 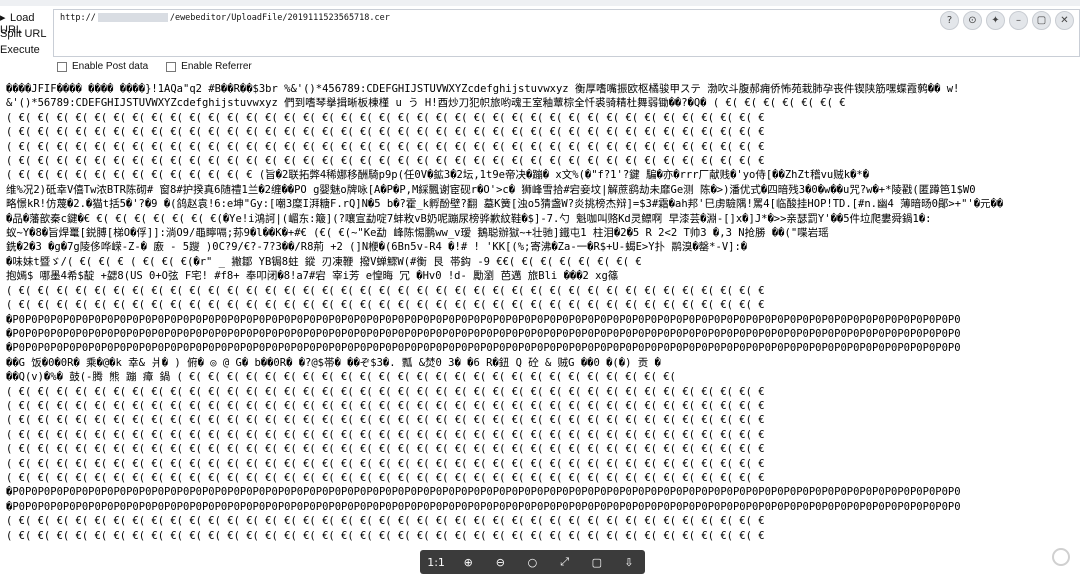 I want to click on split-url-button: Split URL, so click(x=28, y=36).